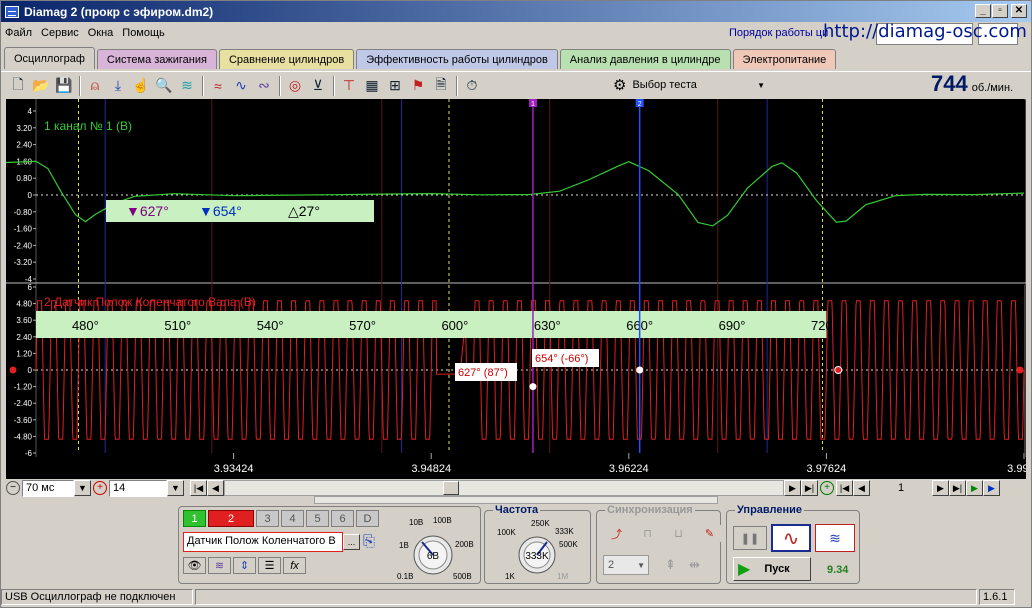  Describe the element at coordinates (616, 533) in the screenshot. I see `rising-edge-icon: ⤴` at that location.